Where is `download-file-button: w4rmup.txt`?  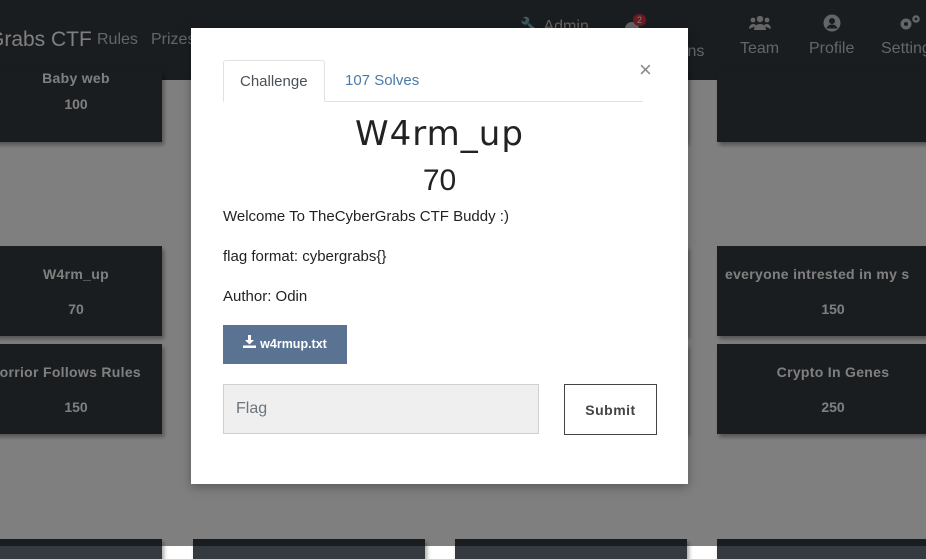
download-file-button: w4rmup.txt is located at coordinates (285, 344).